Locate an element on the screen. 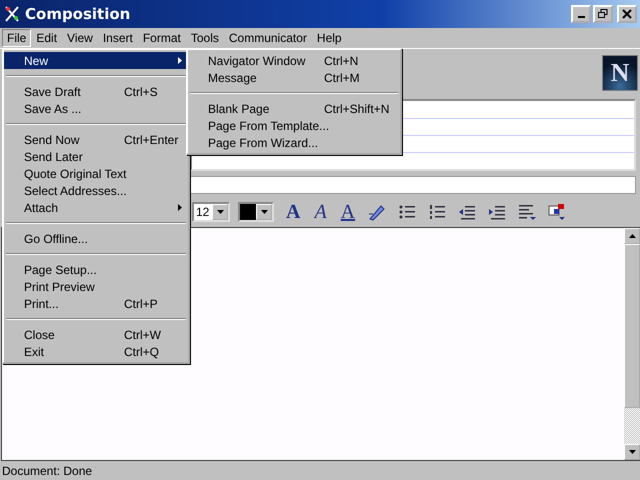  minimize-icon is located at coordinates (581, 17).